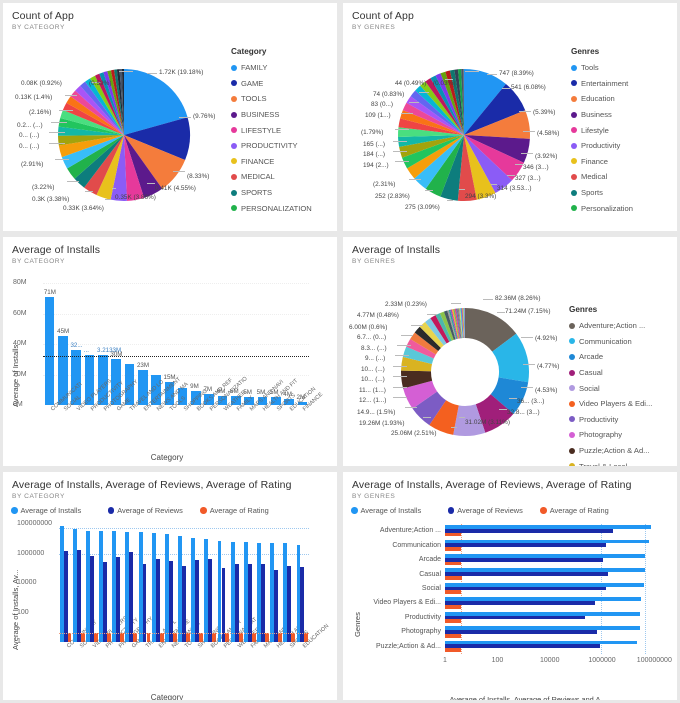 Image resolution: width=680 pixels, height=703 pixels. What do you see at coordinates (271, 115) in the screenshot?
I see `legend-item: BUSINESS` at bounding box center [271, 115].